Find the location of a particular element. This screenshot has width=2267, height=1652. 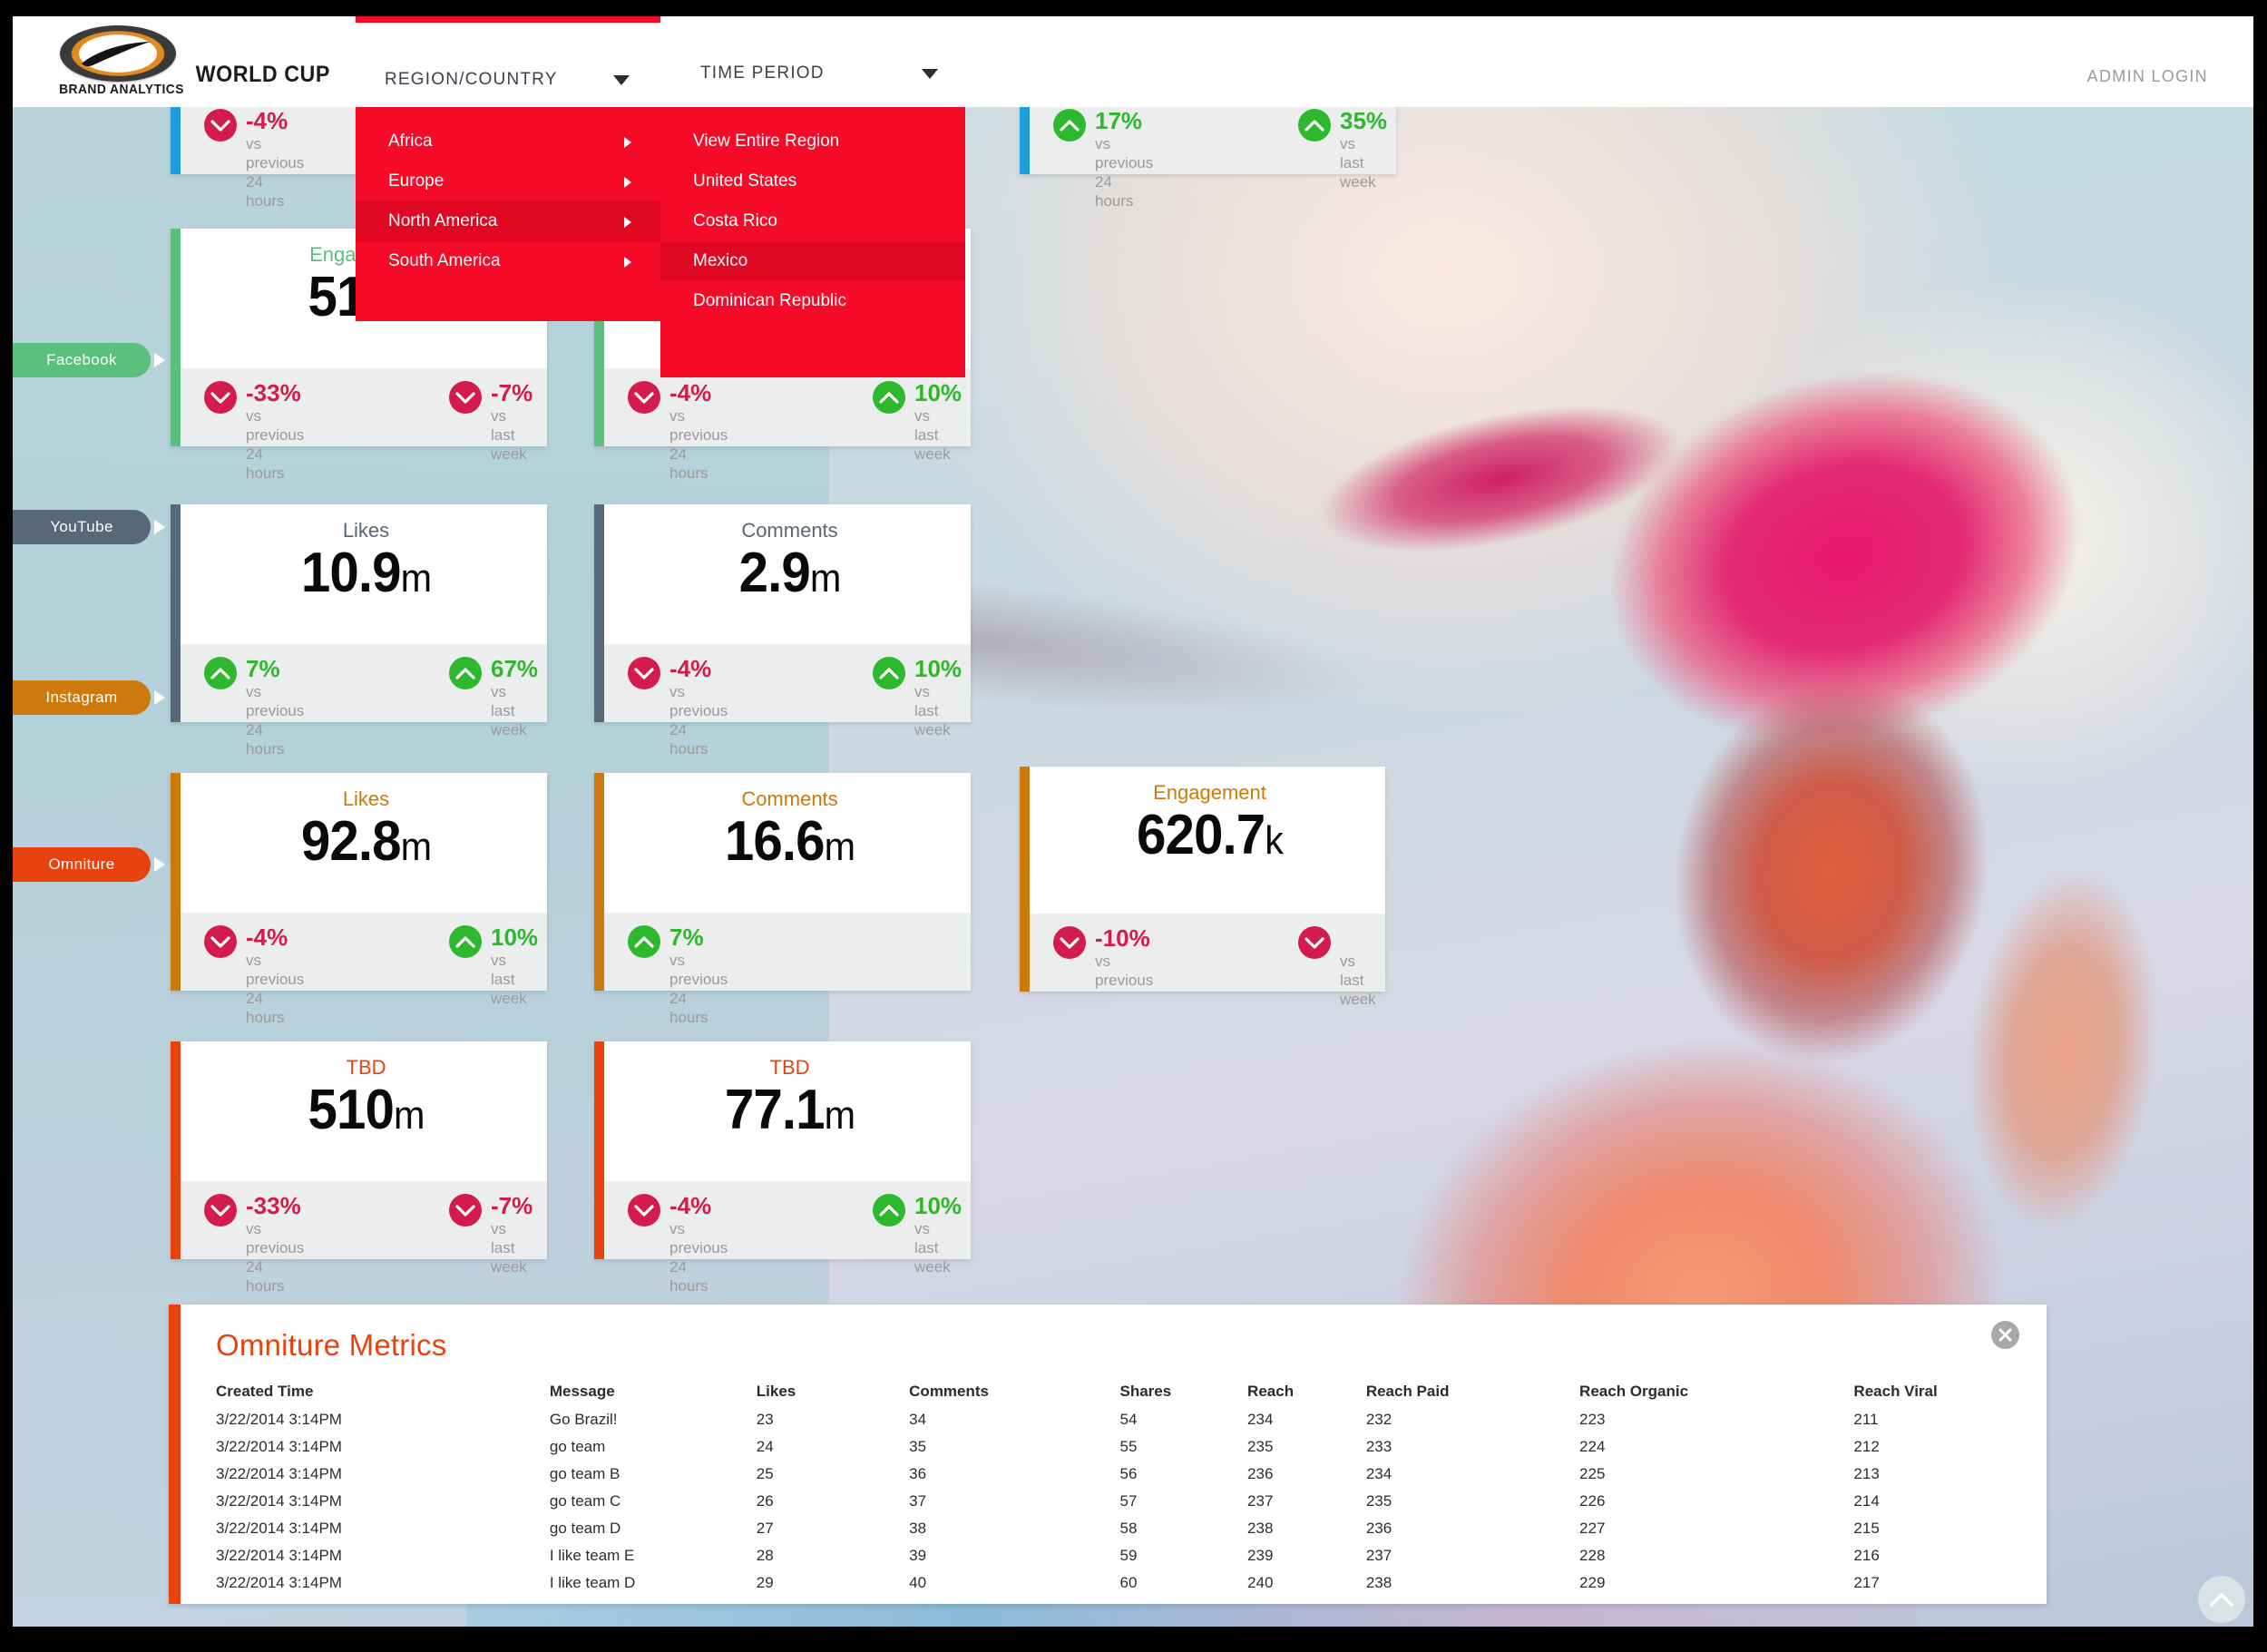

card-value-number: 10.9 is located at coordinates (351, 573).